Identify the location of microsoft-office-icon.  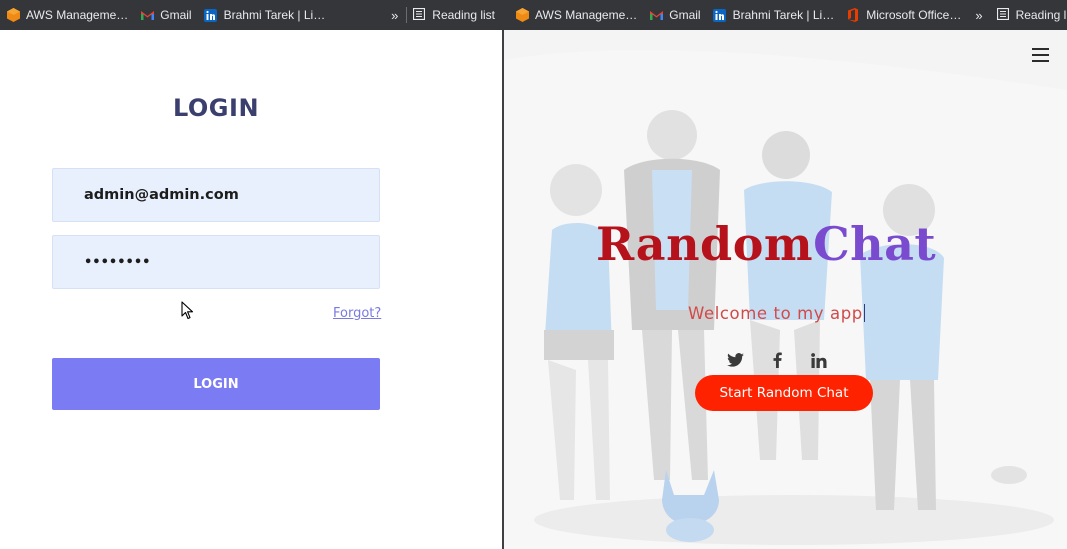
(853, 15).